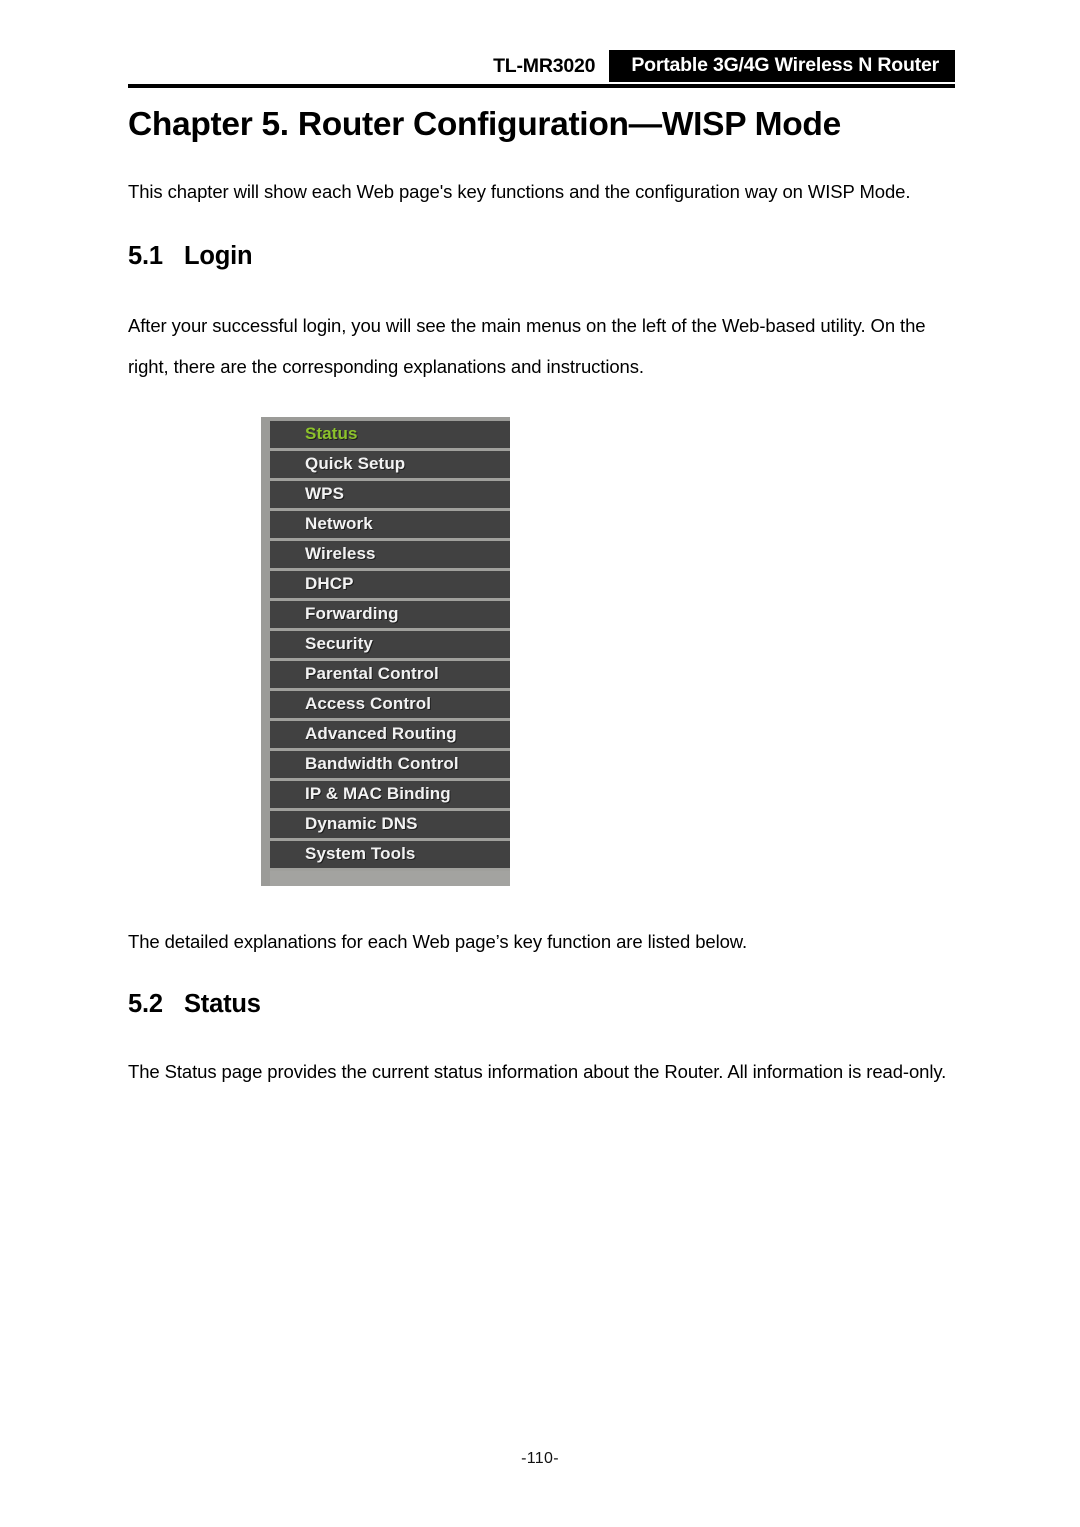 The height and width of the screenshot is (1527, 1080). What do you see at coordinates (222, 1003) in the screenshot?
I see `section-title-status: Status` at bounding box center [222, 1003].